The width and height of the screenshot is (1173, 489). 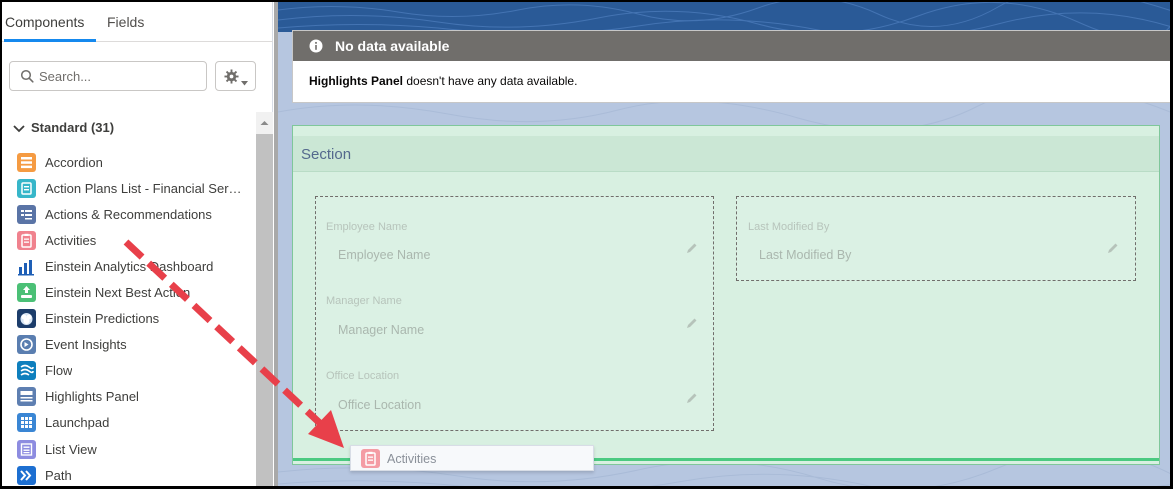 I want to click on field-value: Office Location, so click(x=380, y=405).